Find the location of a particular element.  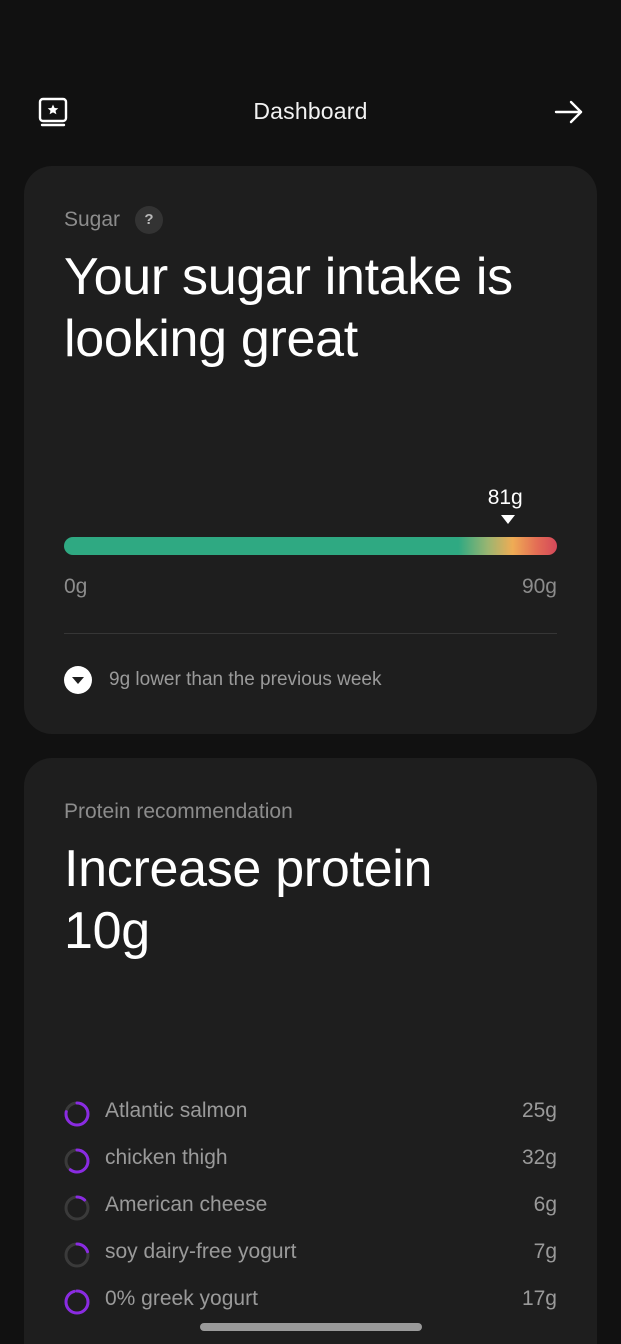

food-list-item: chicken thigh 32g is located at coordinates (310, 1166).